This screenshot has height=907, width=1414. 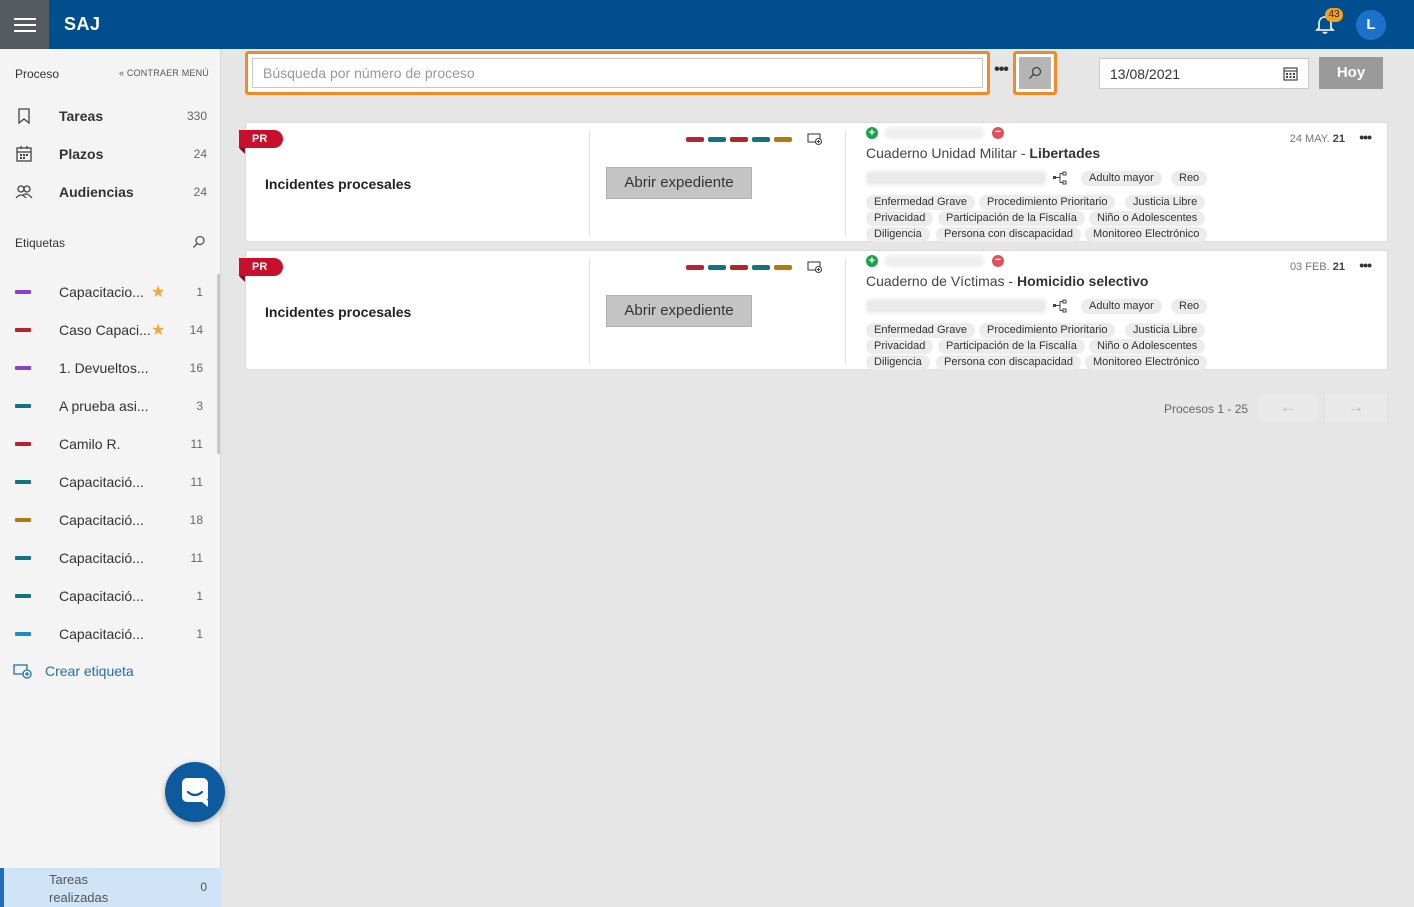 I want to click on app-brand: SAJ, so click(x=82, y=24).